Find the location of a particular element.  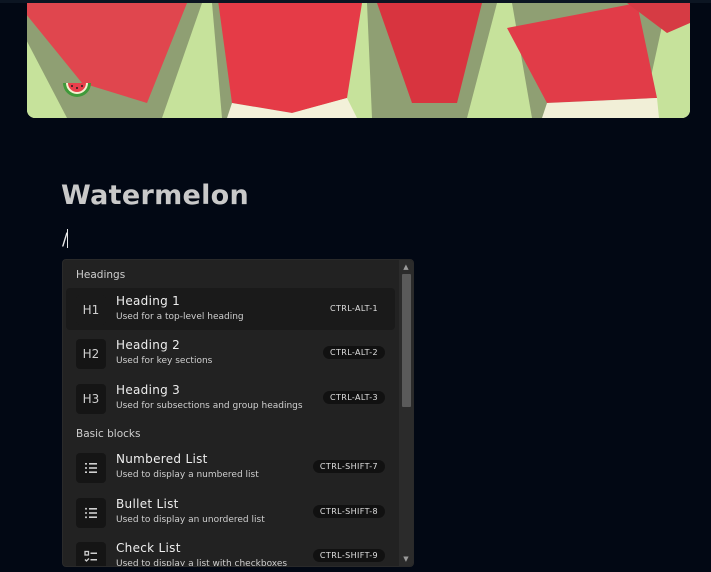

shortcut-badge: CTRL-ALT-1 is located at coordinates (353, 308).